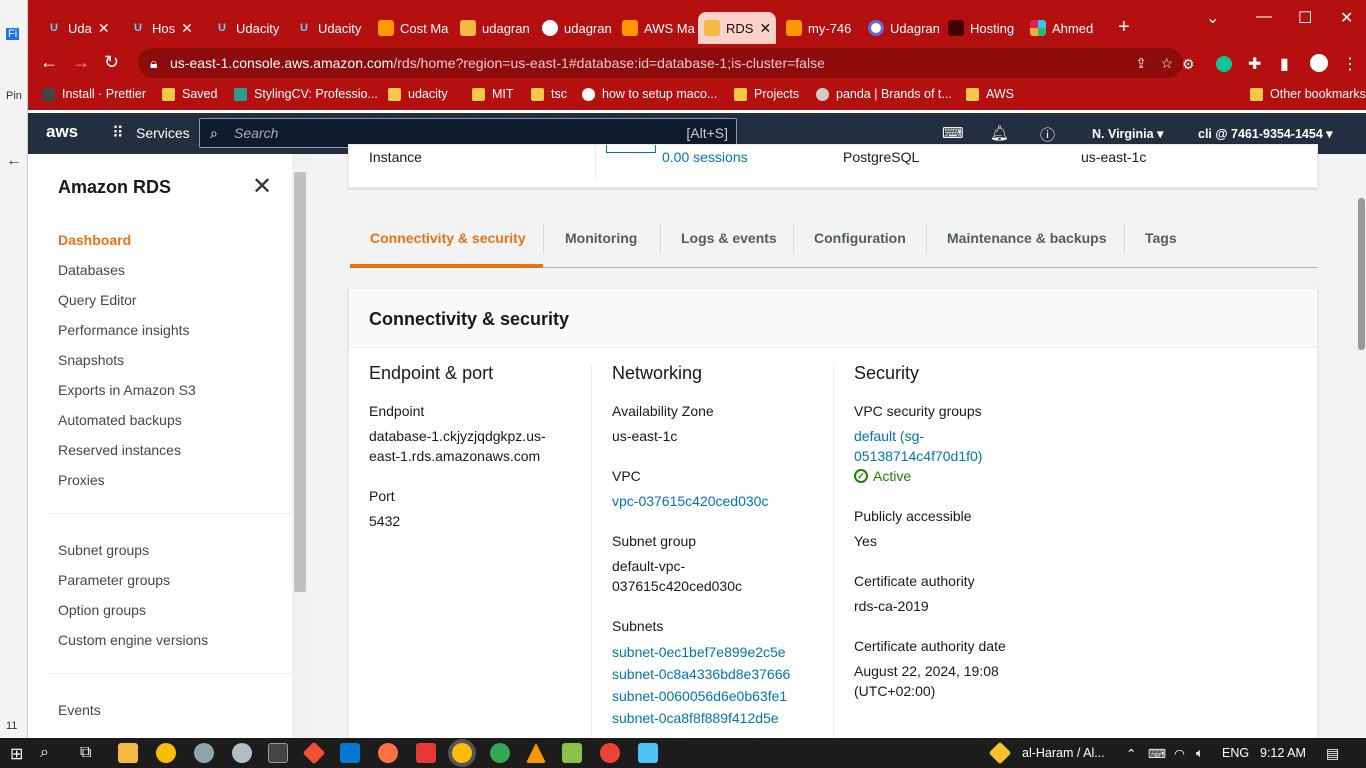 The width and height of the screenshot is (1366, 768). I want to click on sidebar-item-query-editor: Query Editor, so click(97, 300).